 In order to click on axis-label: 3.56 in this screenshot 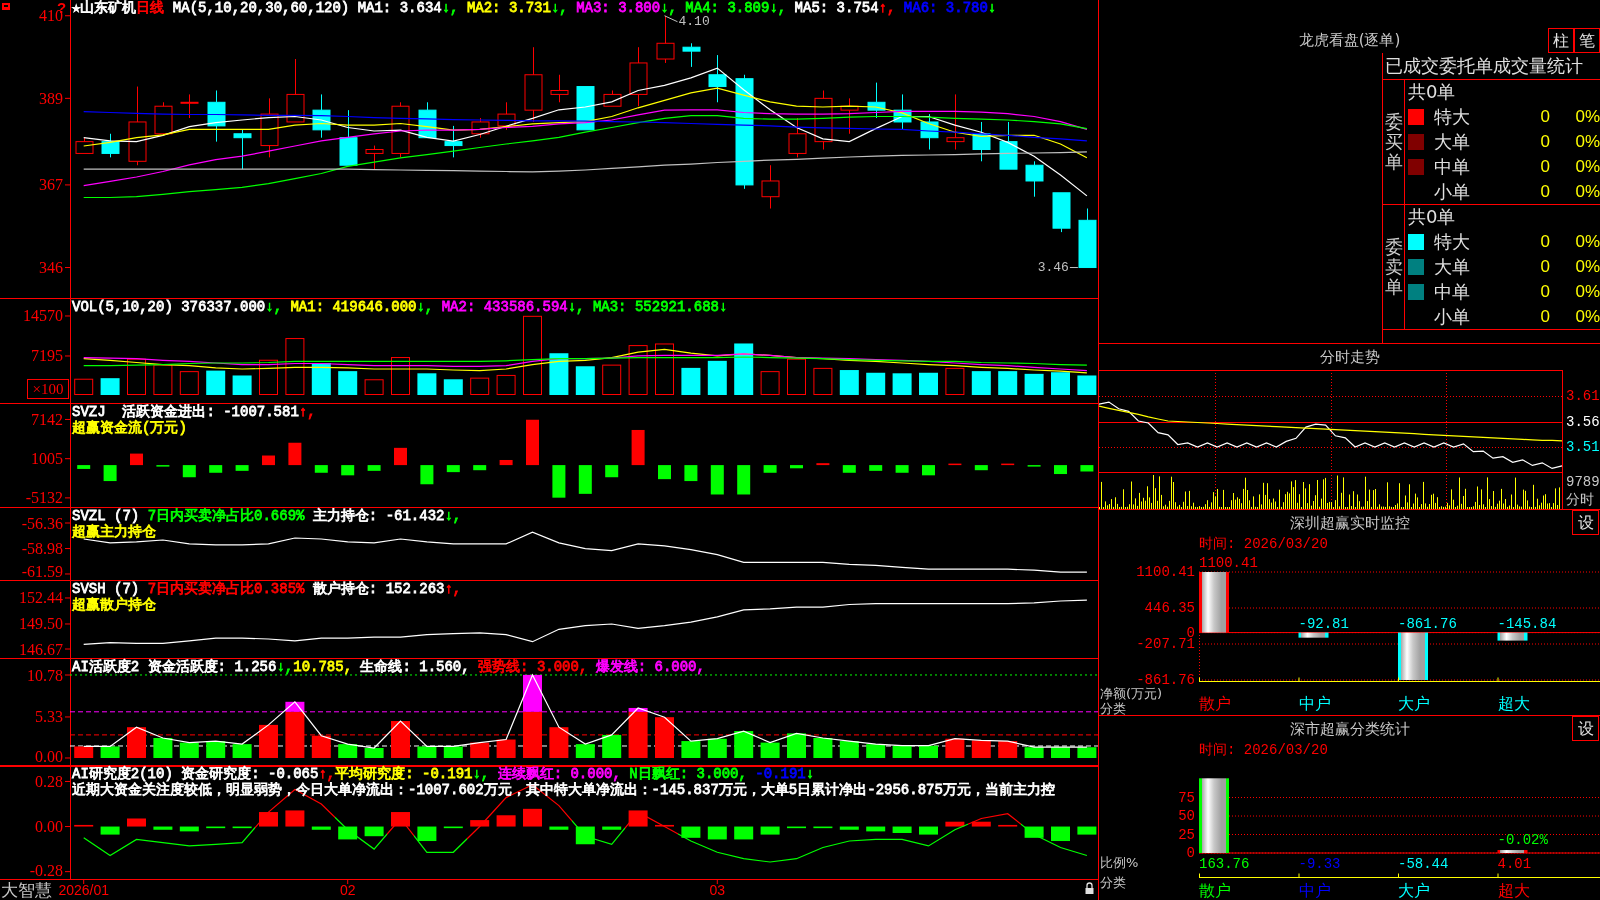, I will do `click(1583, 421)`.